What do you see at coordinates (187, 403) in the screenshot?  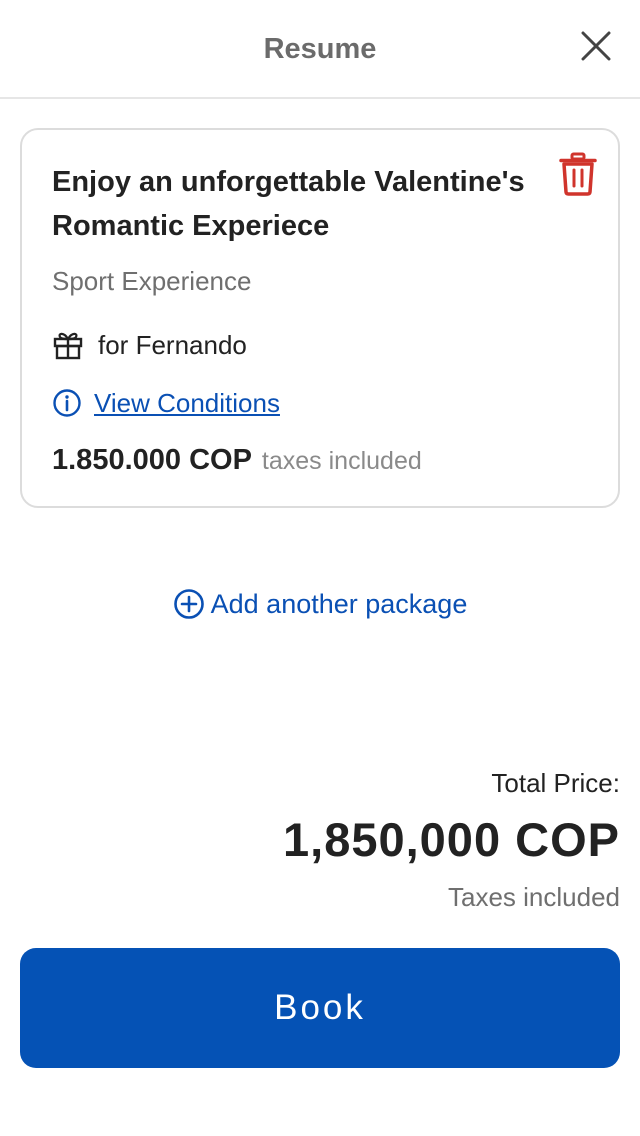 I see `view-conditions-label: View Conditions` at bounding box center [187, 403].